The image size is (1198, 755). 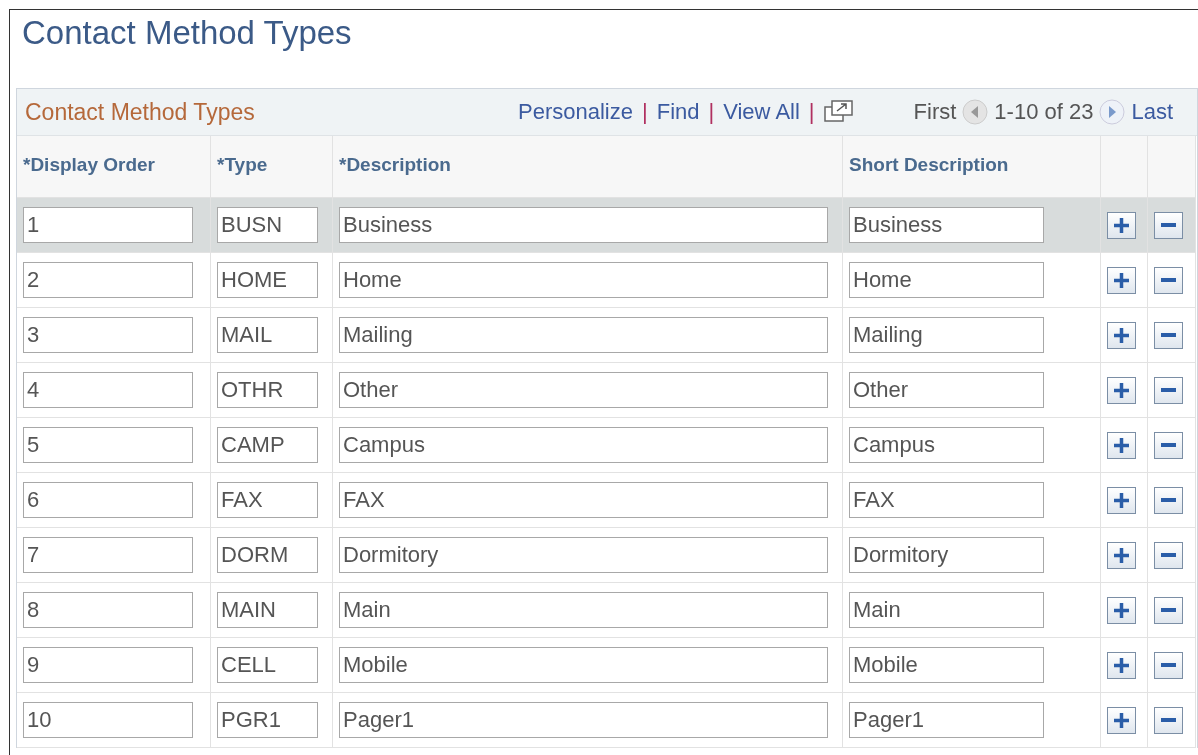 What do you see at coordinates (267, 225) in the screenshot?
I see `text-field: BUSN` at bounding box center [267, 225].